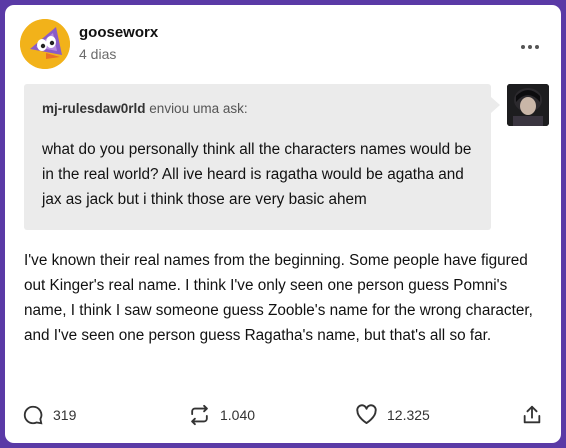 The height and width of the screenshot is (448, 566). Describe the element at coordinates (238, 415) in the screenshot. I see `reblogs-count: 1.040` at that location.